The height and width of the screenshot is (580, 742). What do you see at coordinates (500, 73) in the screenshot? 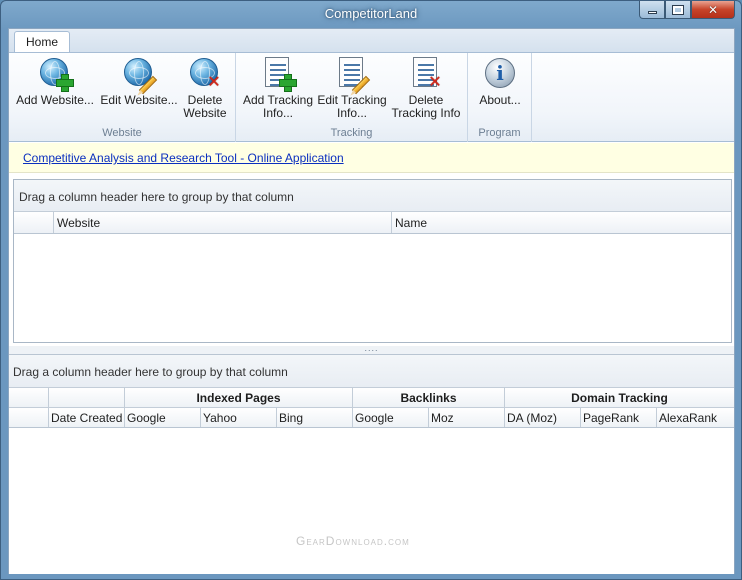
I see `info-icon: i` at bounding box center [500, 73].